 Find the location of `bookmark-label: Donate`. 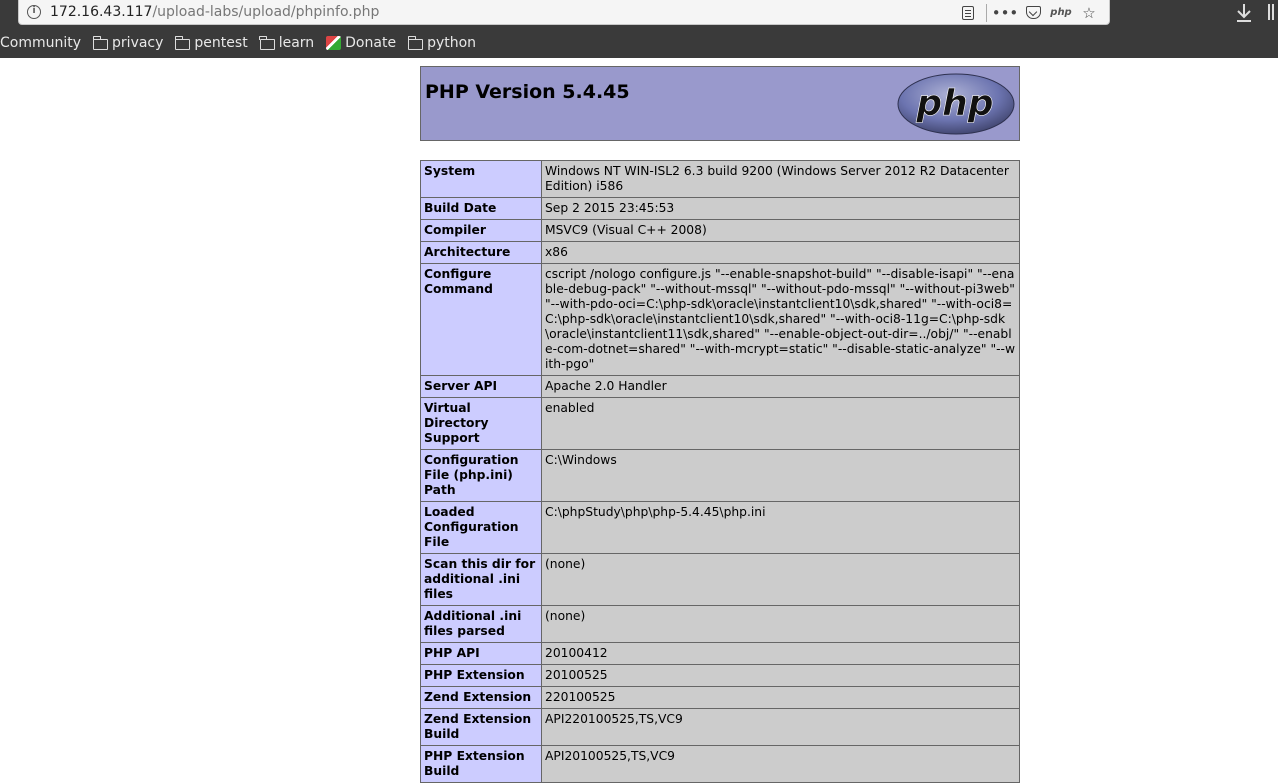

bookmark-label: Donate is located at coordinates (371, 43).